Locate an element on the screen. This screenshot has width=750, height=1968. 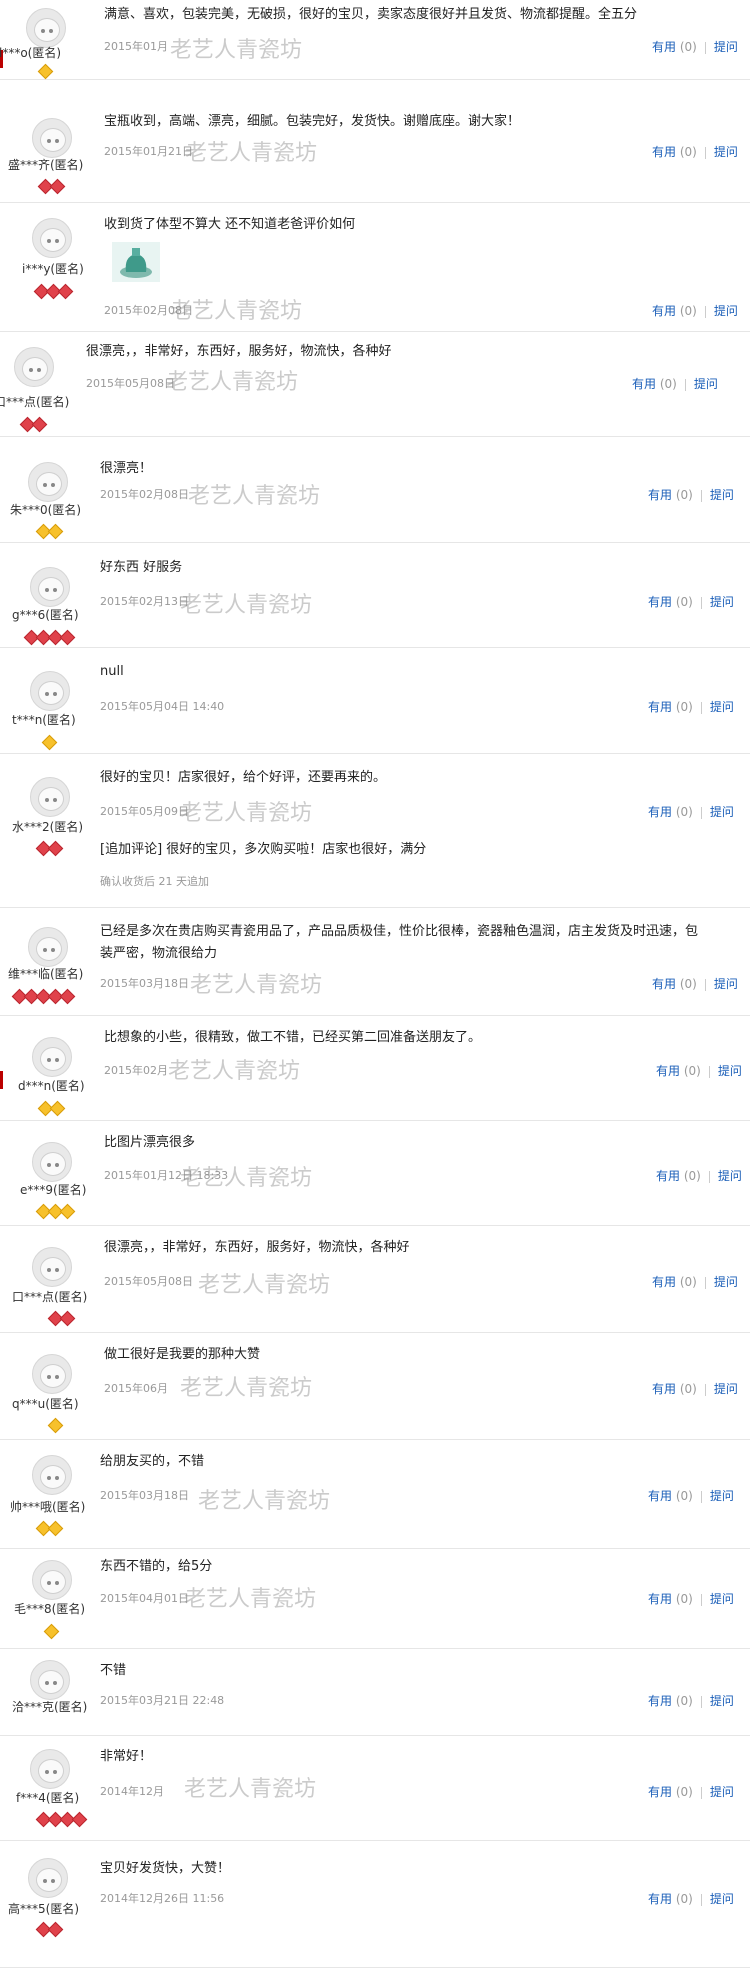
reviewer-name: g***6(匿名) is located at coordinates (45, 615).